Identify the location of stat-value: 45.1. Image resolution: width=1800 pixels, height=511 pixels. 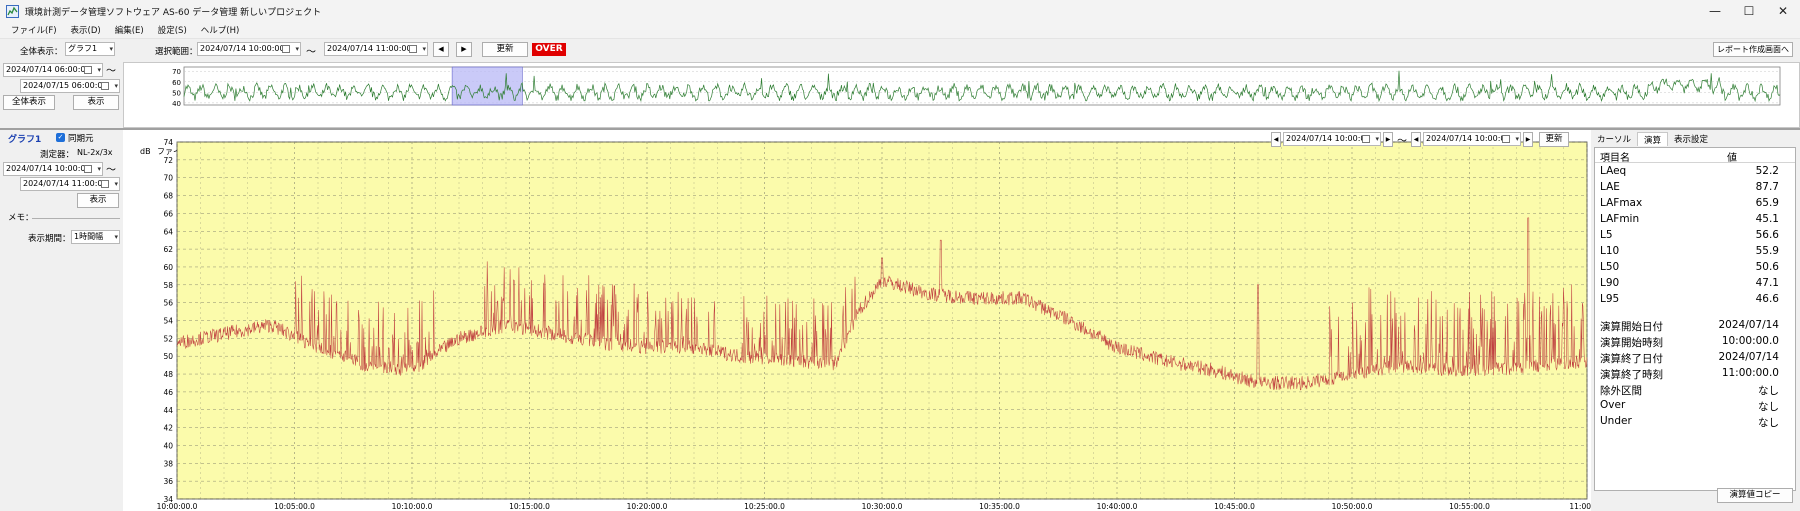
(1767, 219).